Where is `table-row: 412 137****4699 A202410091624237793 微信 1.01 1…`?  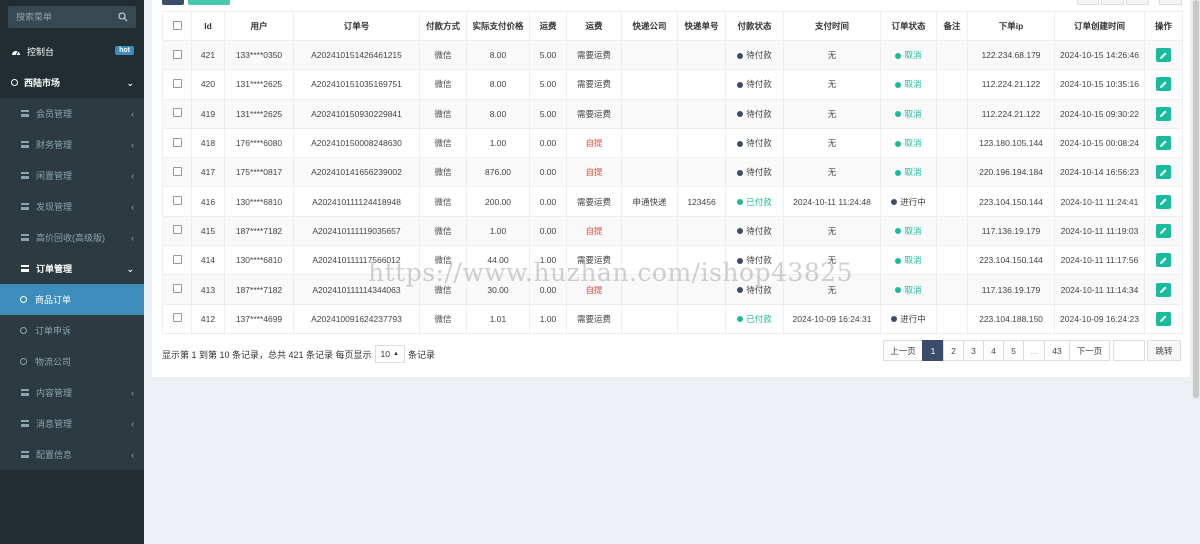 table-row: 412 137****4699 A202410091624237793 微信 1.01 1… is located at coordinates (672, 318).